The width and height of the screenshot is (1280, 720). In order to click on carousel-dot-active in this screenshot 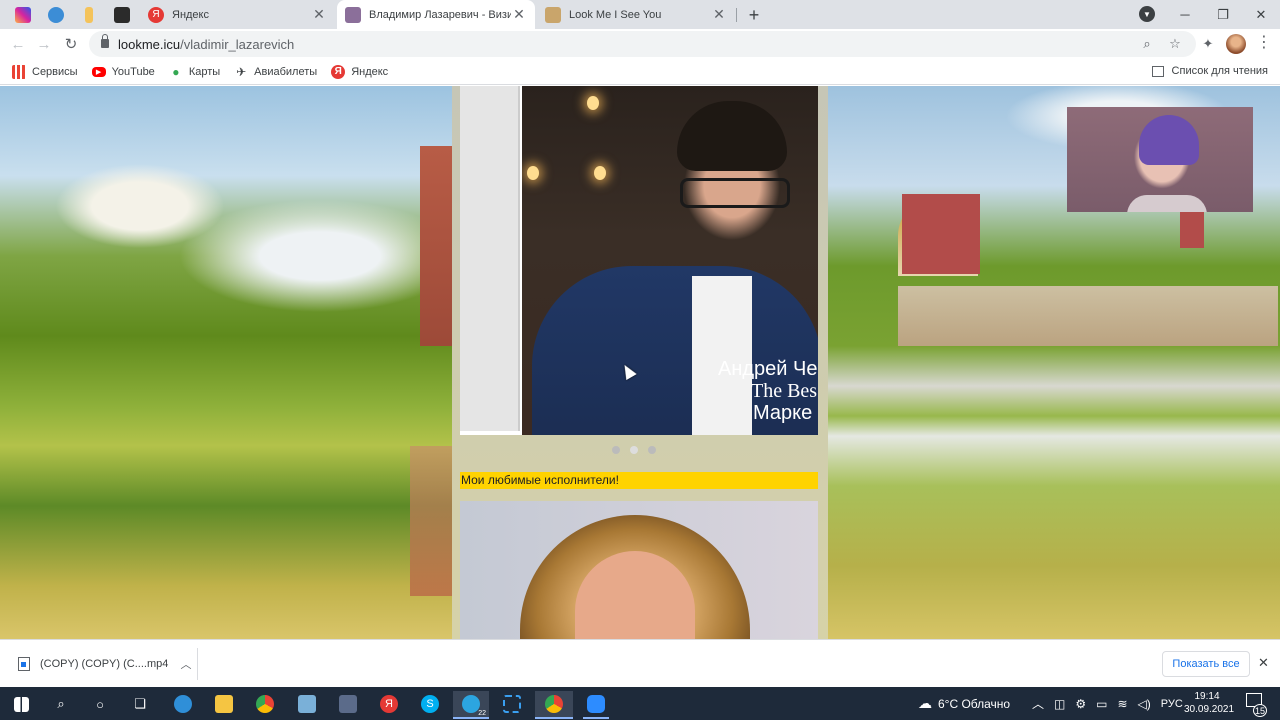, I will do `click(634, 450)`.